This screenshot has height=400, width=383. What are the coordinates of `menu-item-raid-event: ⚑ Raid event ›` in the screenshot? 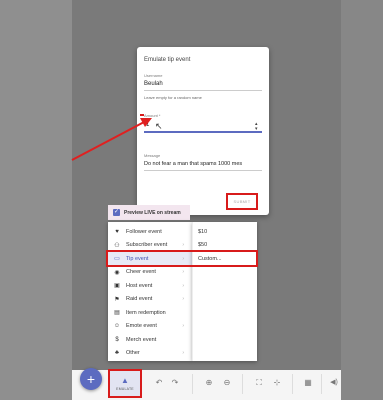 It's located at (150, 300).